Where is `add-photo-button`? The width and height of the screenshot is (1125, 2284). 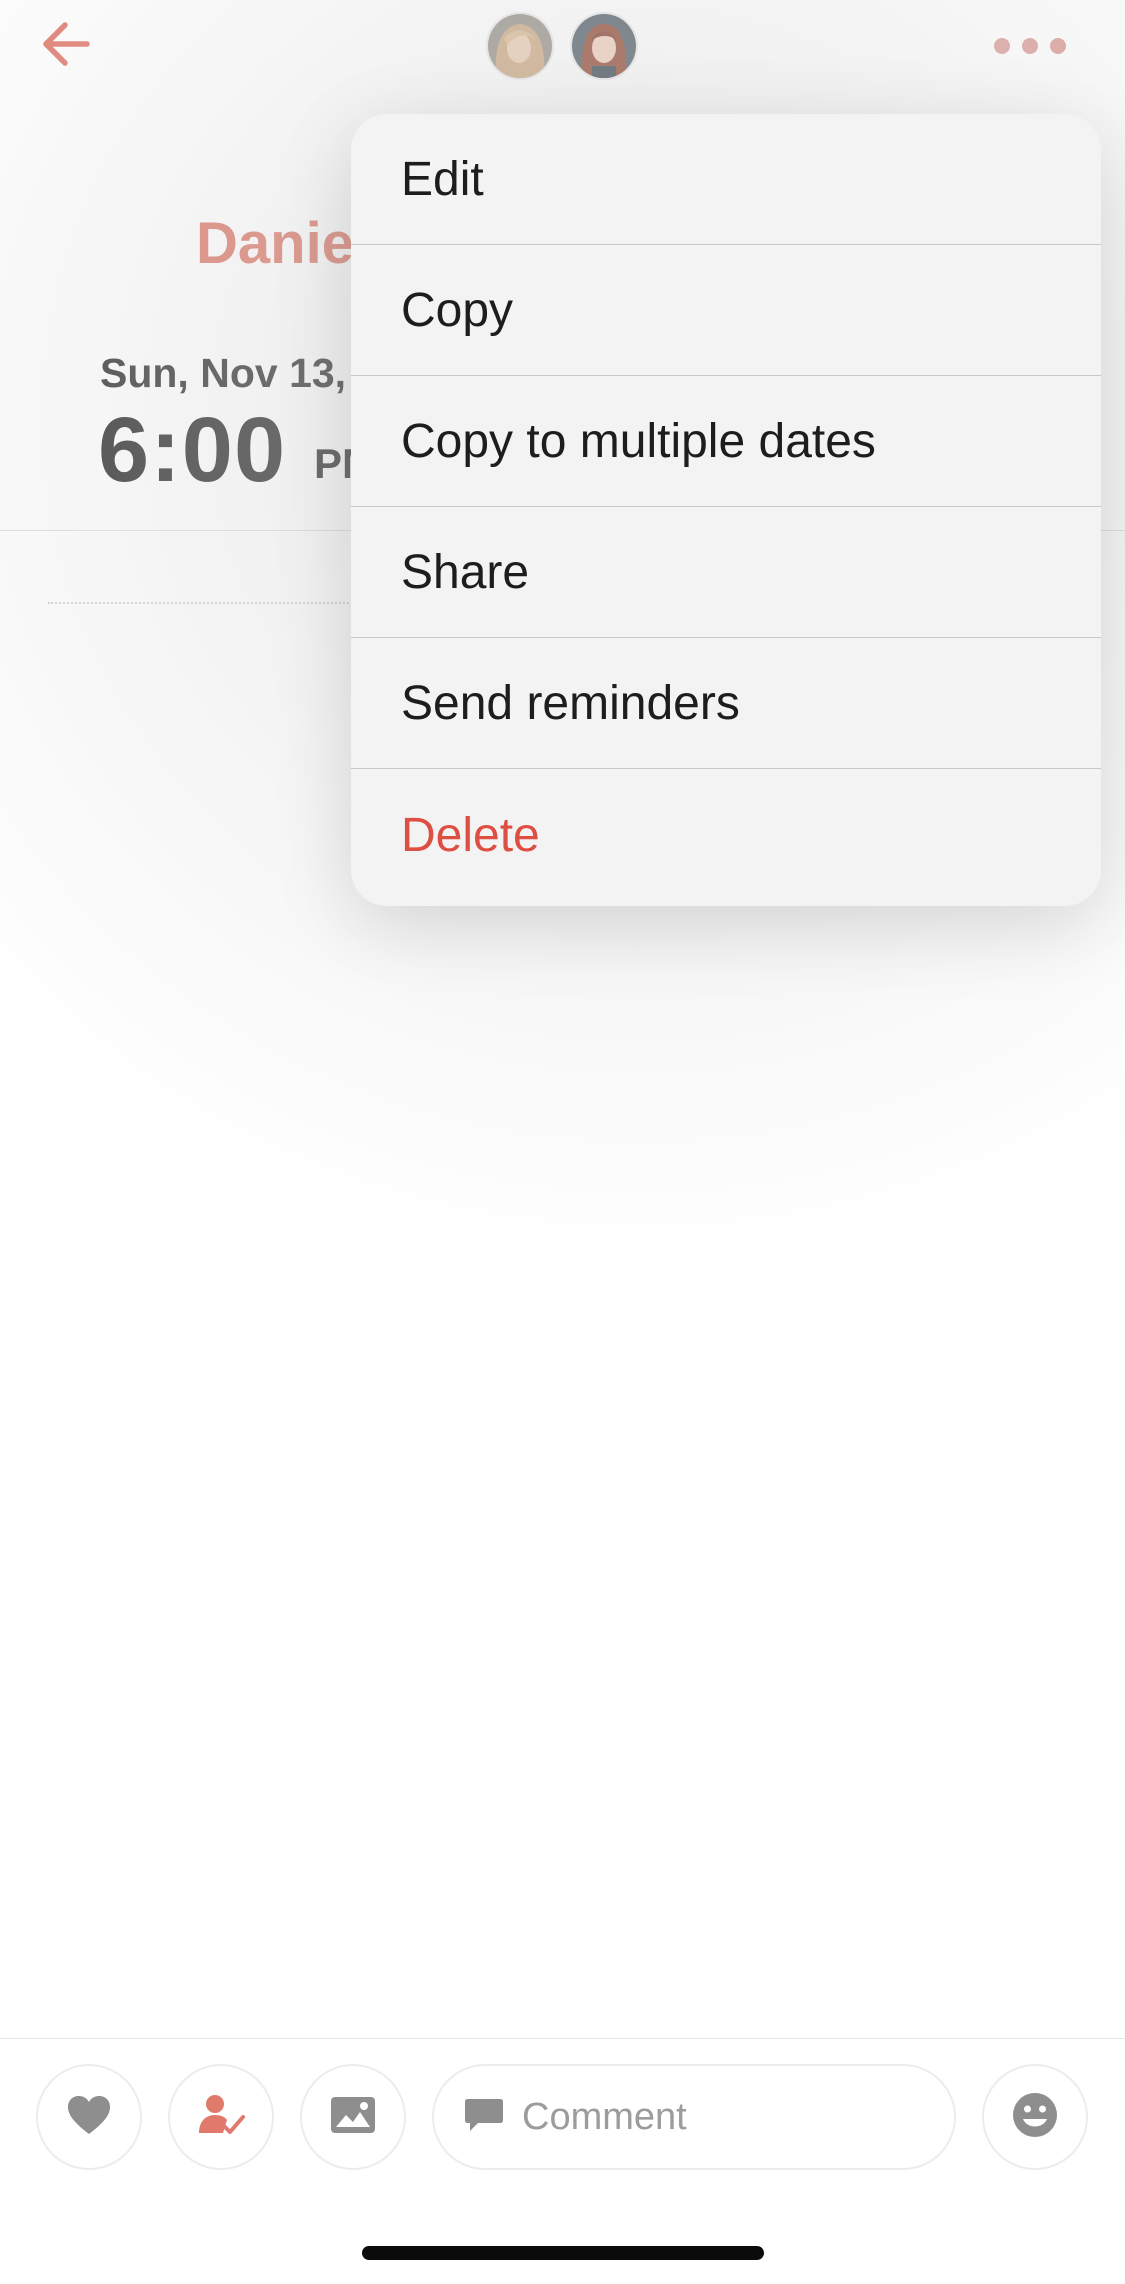 add-photo-button is located at coordinates (353, 2117).